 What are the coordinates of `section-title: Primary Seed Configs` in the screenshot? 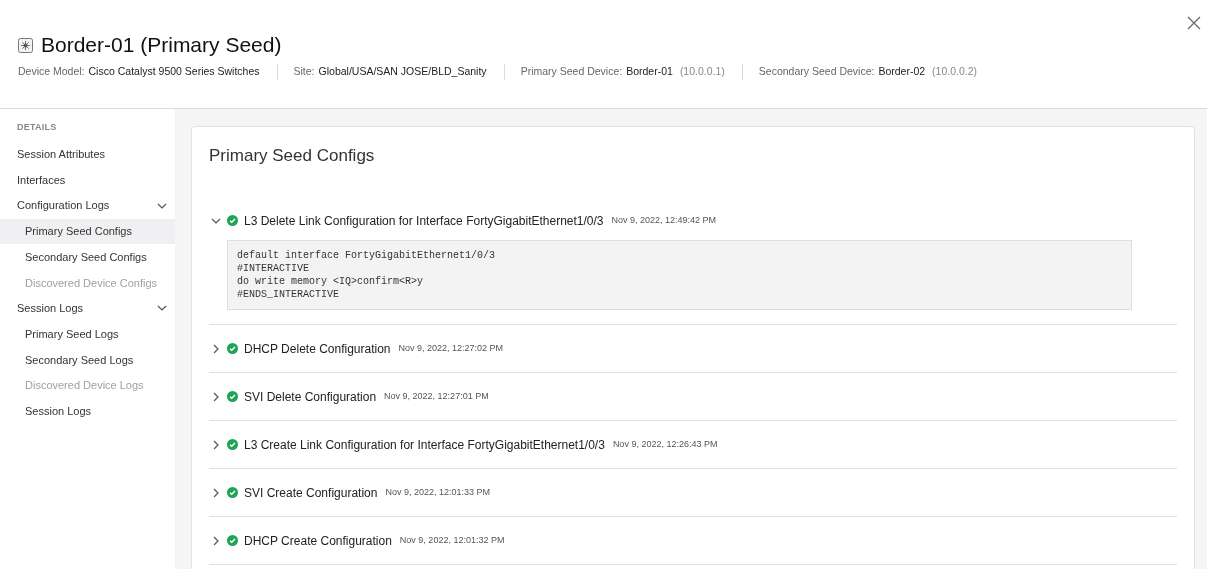 It's located at (292, 156).